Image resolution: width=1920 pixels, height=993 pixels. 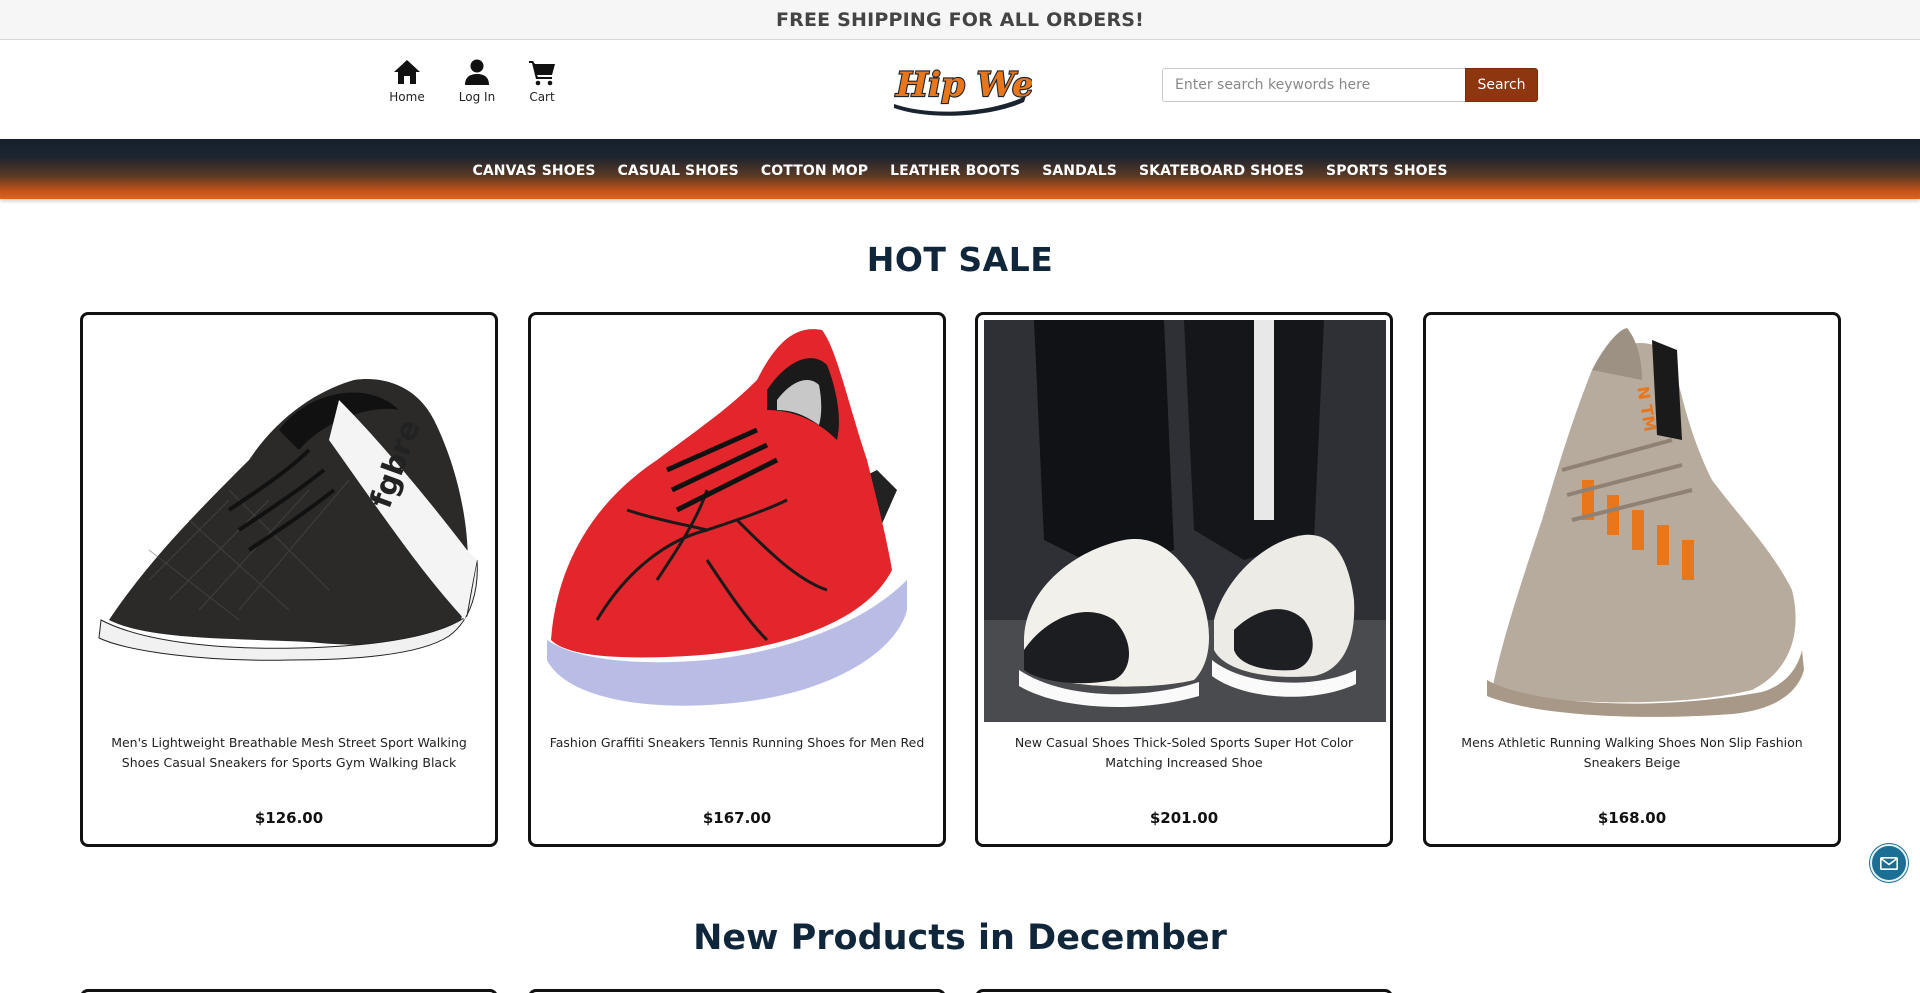 I want to click on svg-text: Hip Wear, so click(x=963, y=85).